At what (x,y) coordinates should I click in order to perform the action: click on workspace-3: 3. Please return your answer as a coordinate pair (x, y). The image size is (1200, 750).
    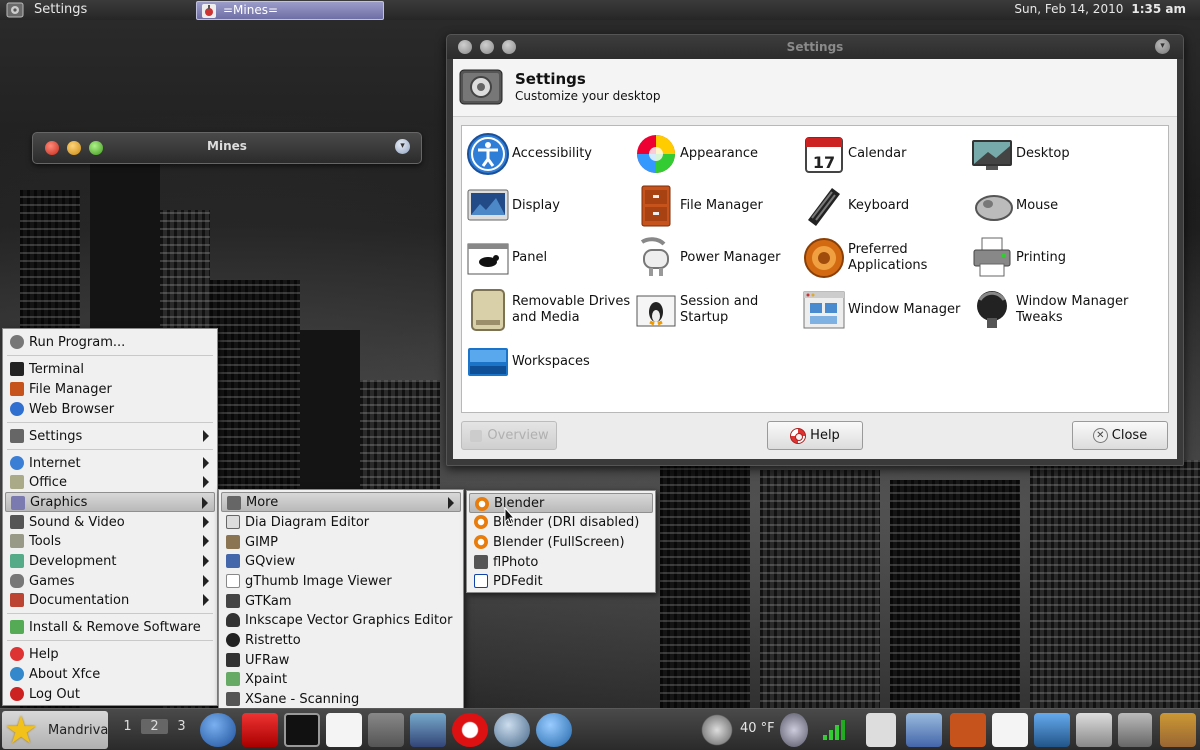
    Looking at the image, I should click on (181, 726).